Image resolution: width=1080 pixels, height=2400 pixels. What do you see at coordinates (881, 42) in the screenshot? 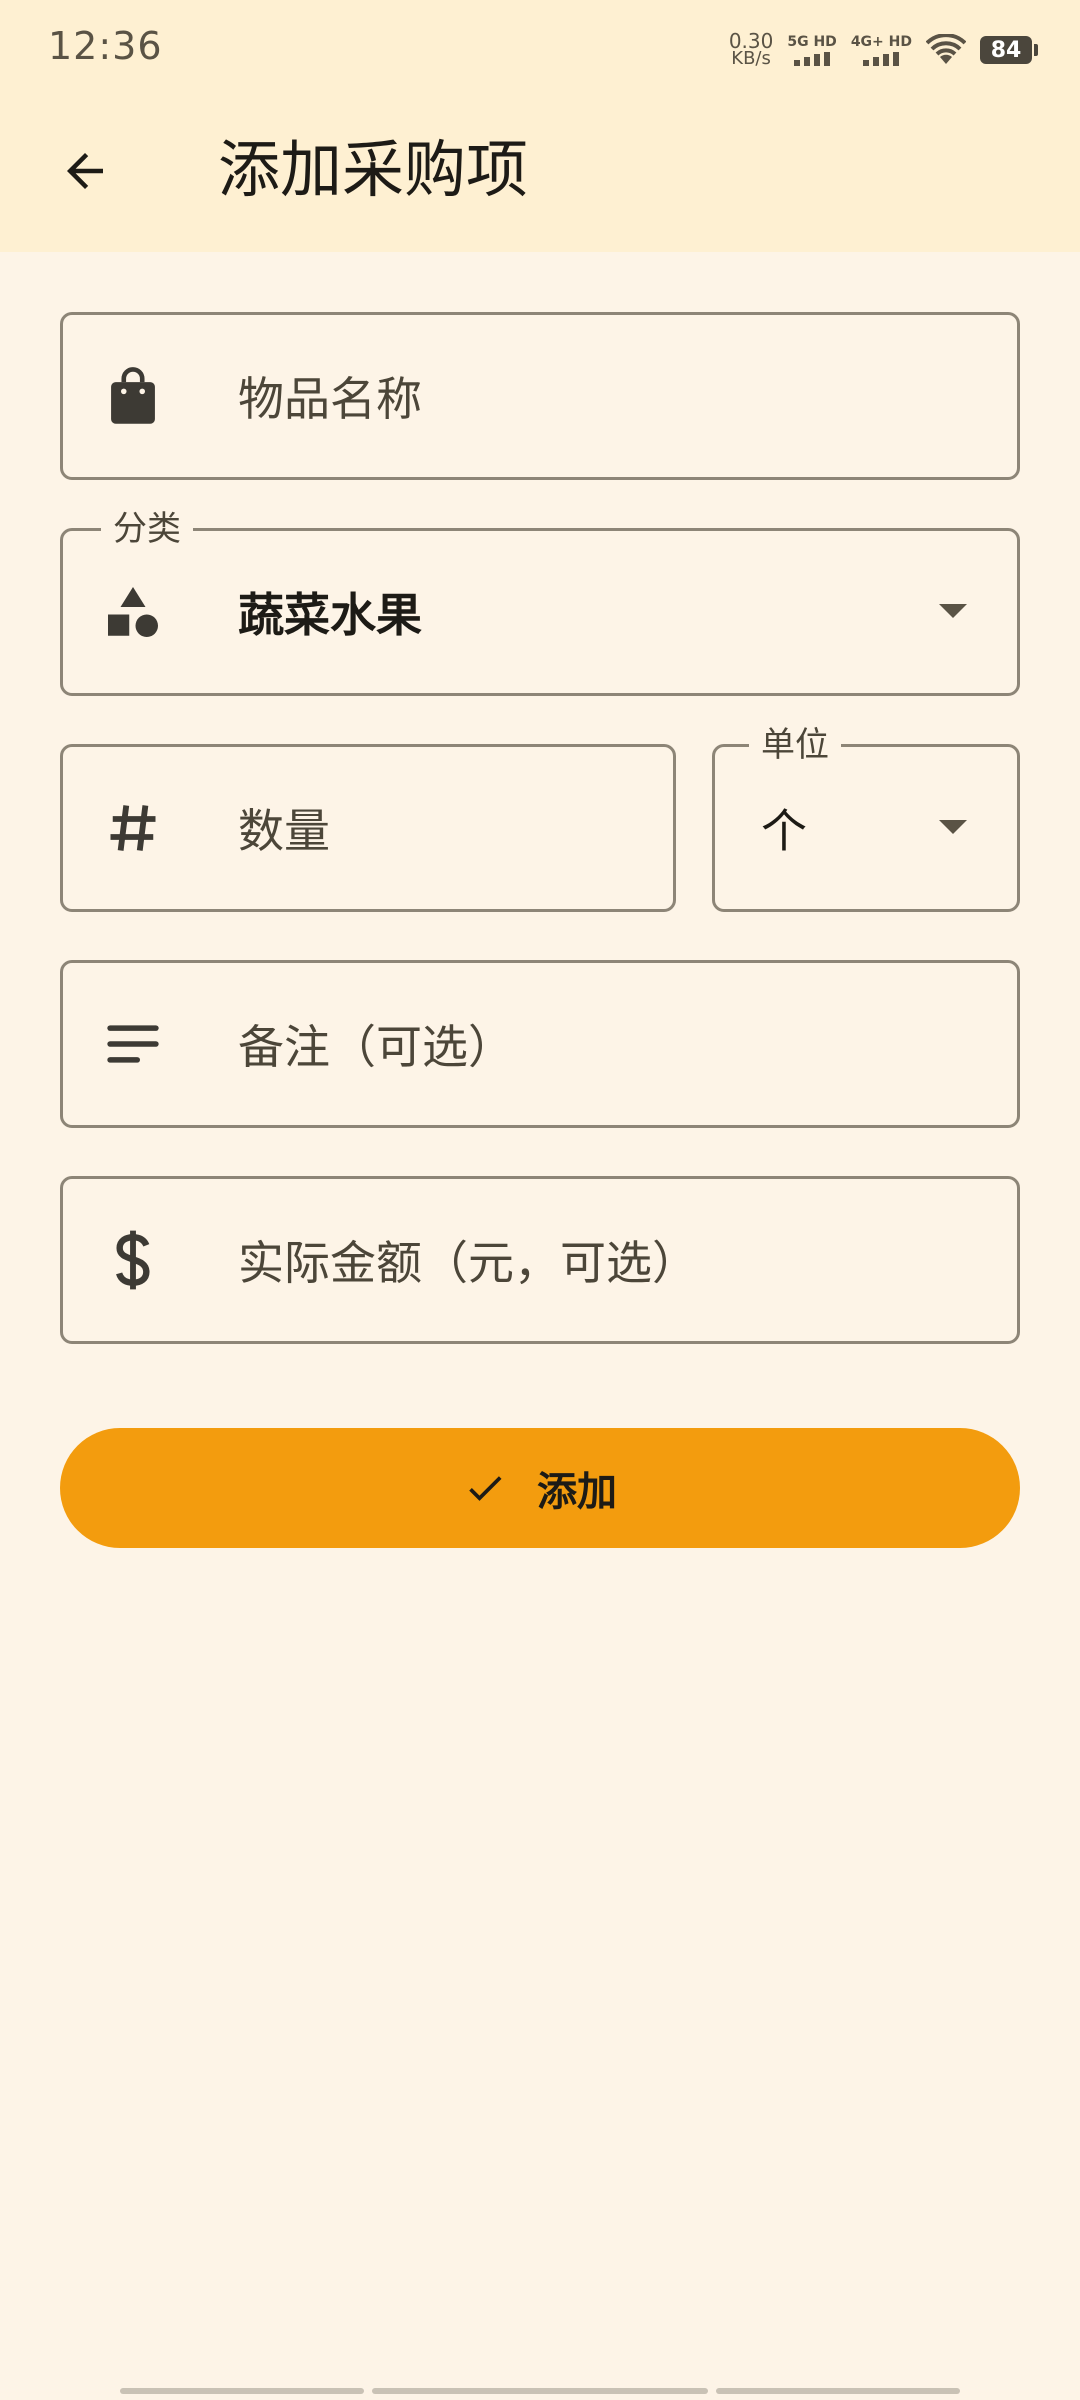
I see `signal-4g-label: 4G+ HD` at bounding box center [881, 42].